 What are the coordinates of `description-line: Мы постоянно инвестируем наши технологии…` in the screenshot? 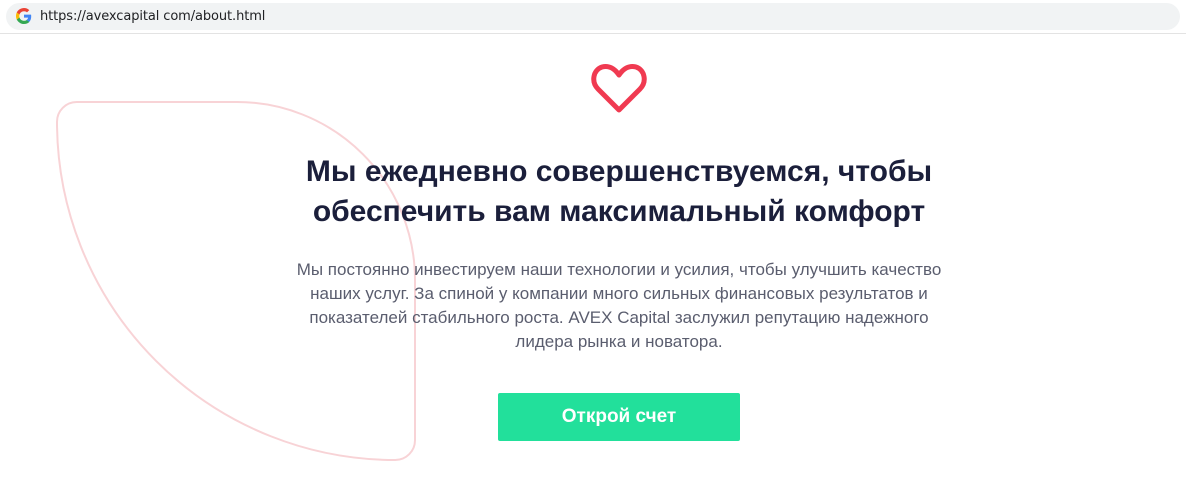 It's located at (619, 269).